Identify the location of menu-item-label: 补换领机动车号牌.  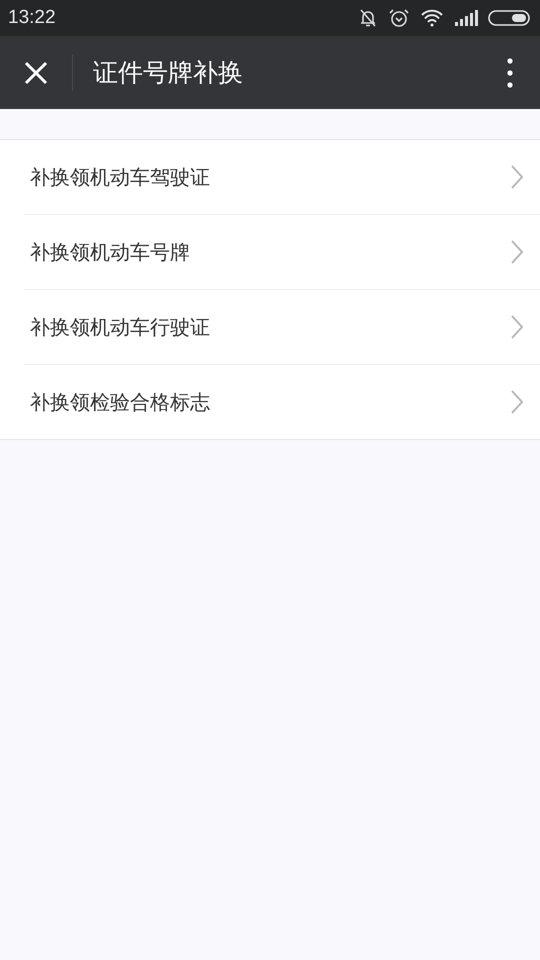
(110, 252).